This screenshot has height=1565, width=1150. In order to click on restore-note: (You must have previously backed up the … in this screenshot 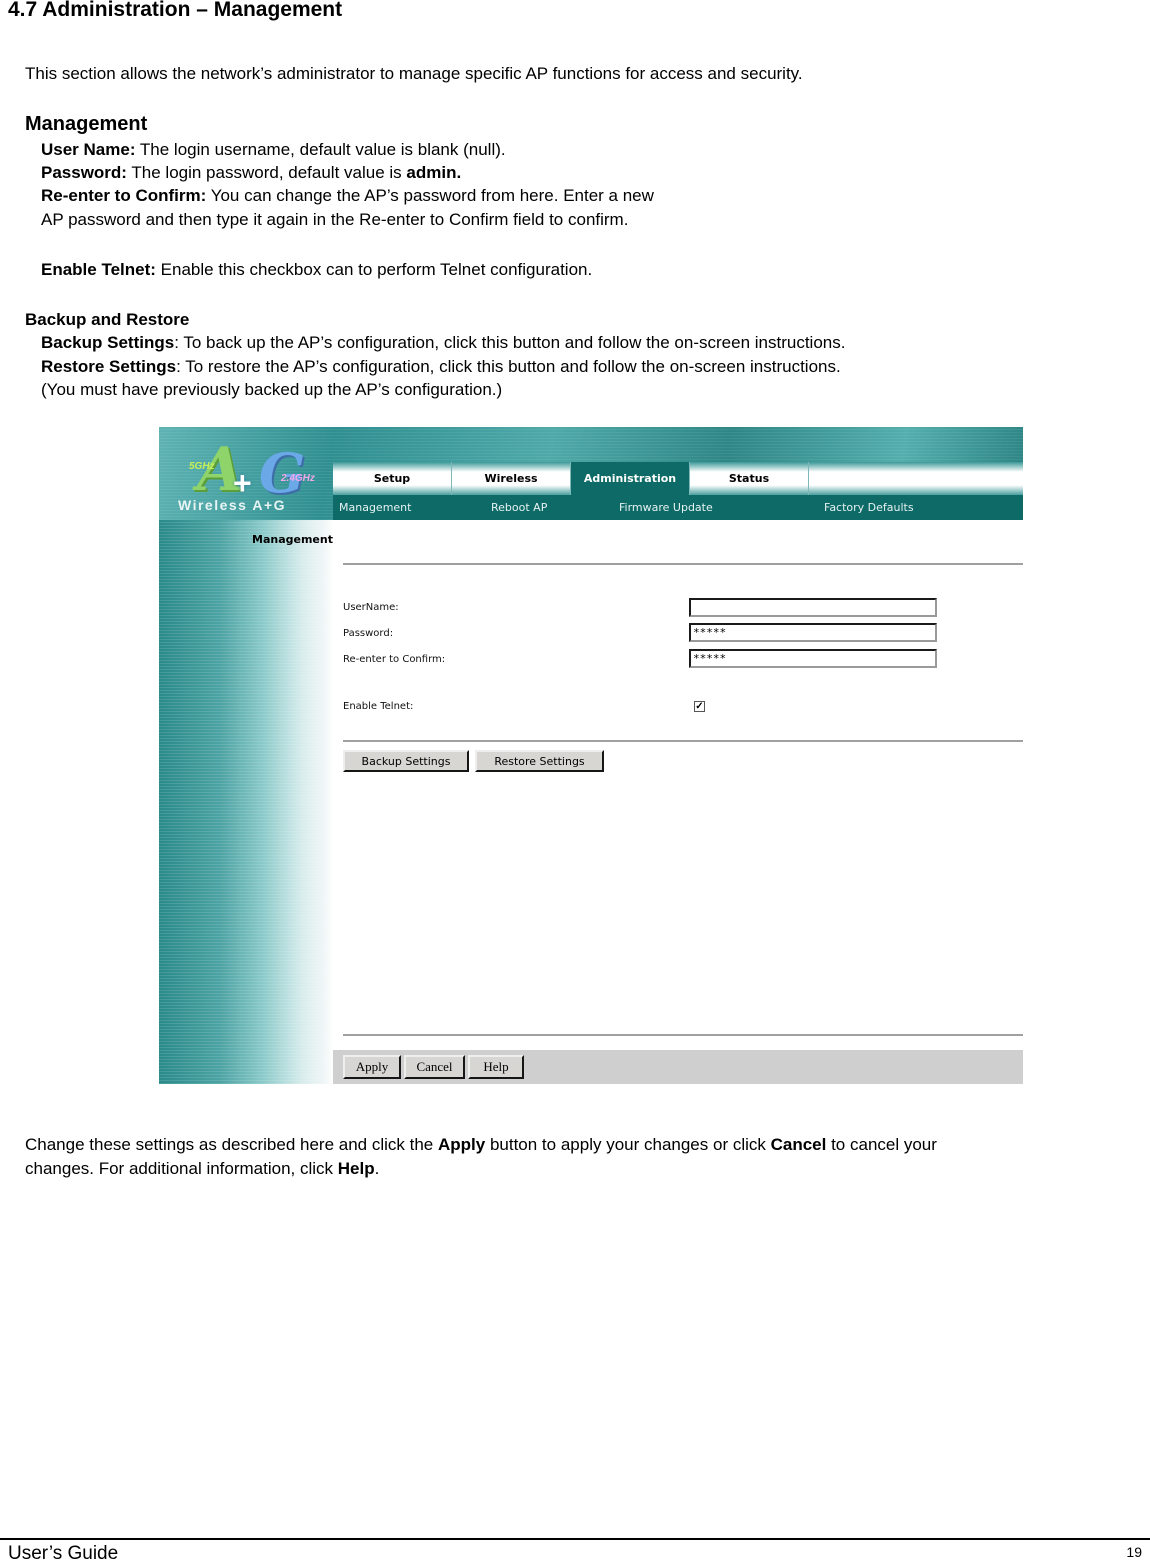, I will do `click(272, 389)`.